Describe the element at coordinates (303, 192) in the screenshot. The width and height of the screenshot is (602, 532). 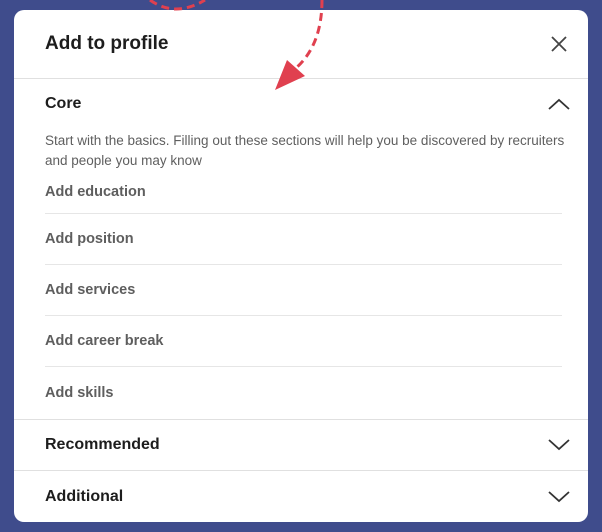
I see `add-education-item: Add education` at that location.